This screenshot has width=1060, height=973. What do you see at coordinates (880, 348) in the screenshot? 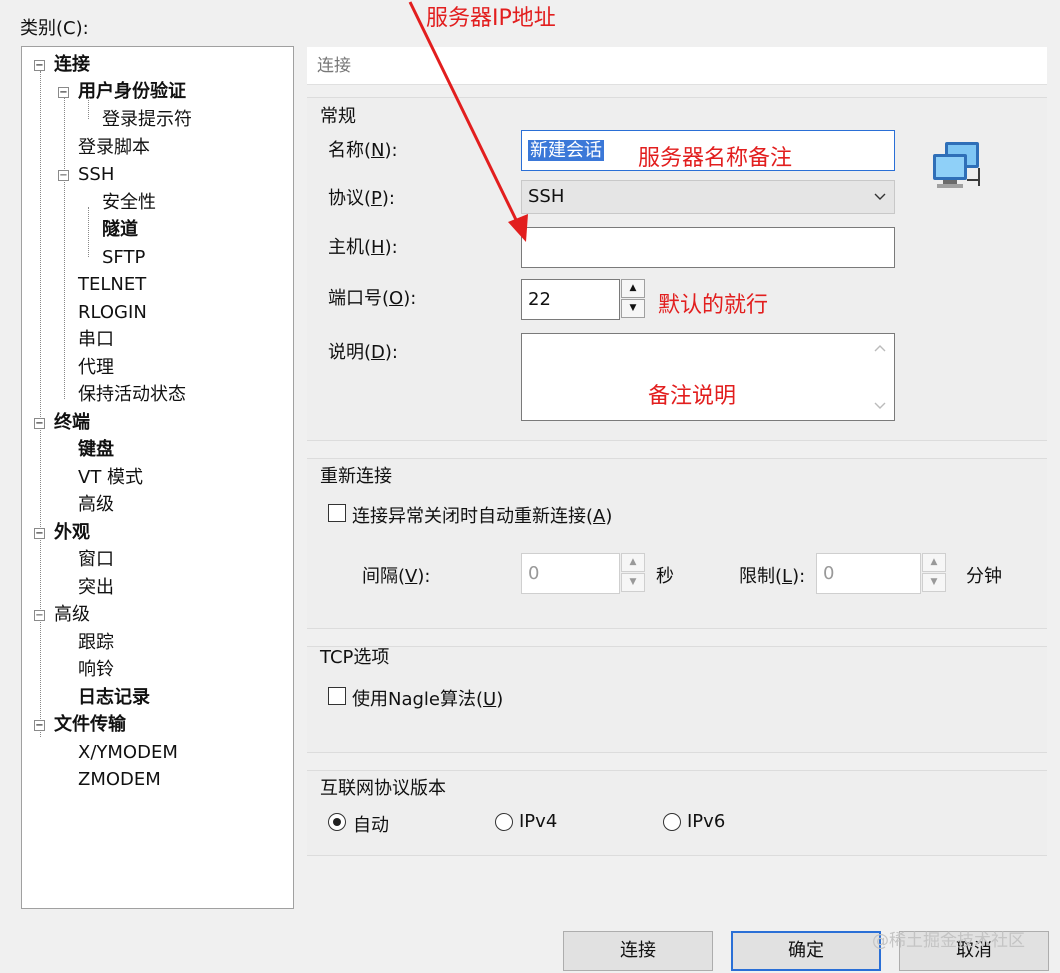
I see `scroll-up-icon` at bounding box center [880, 348].